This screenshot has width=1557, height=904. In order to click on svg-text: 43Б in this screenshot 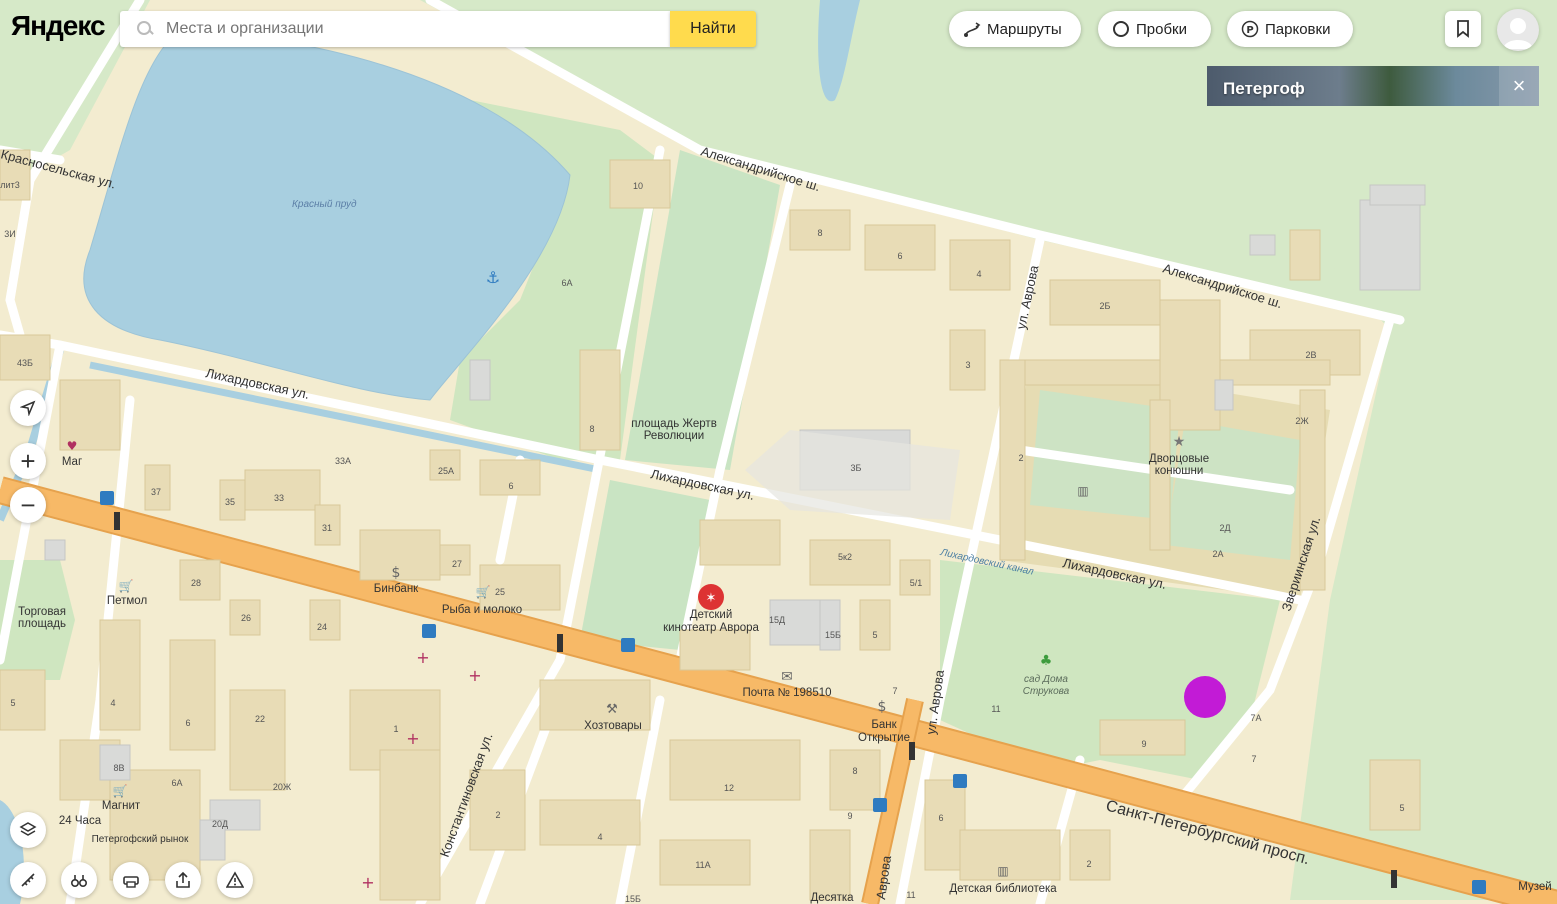, I will do `click(25, 363)`.